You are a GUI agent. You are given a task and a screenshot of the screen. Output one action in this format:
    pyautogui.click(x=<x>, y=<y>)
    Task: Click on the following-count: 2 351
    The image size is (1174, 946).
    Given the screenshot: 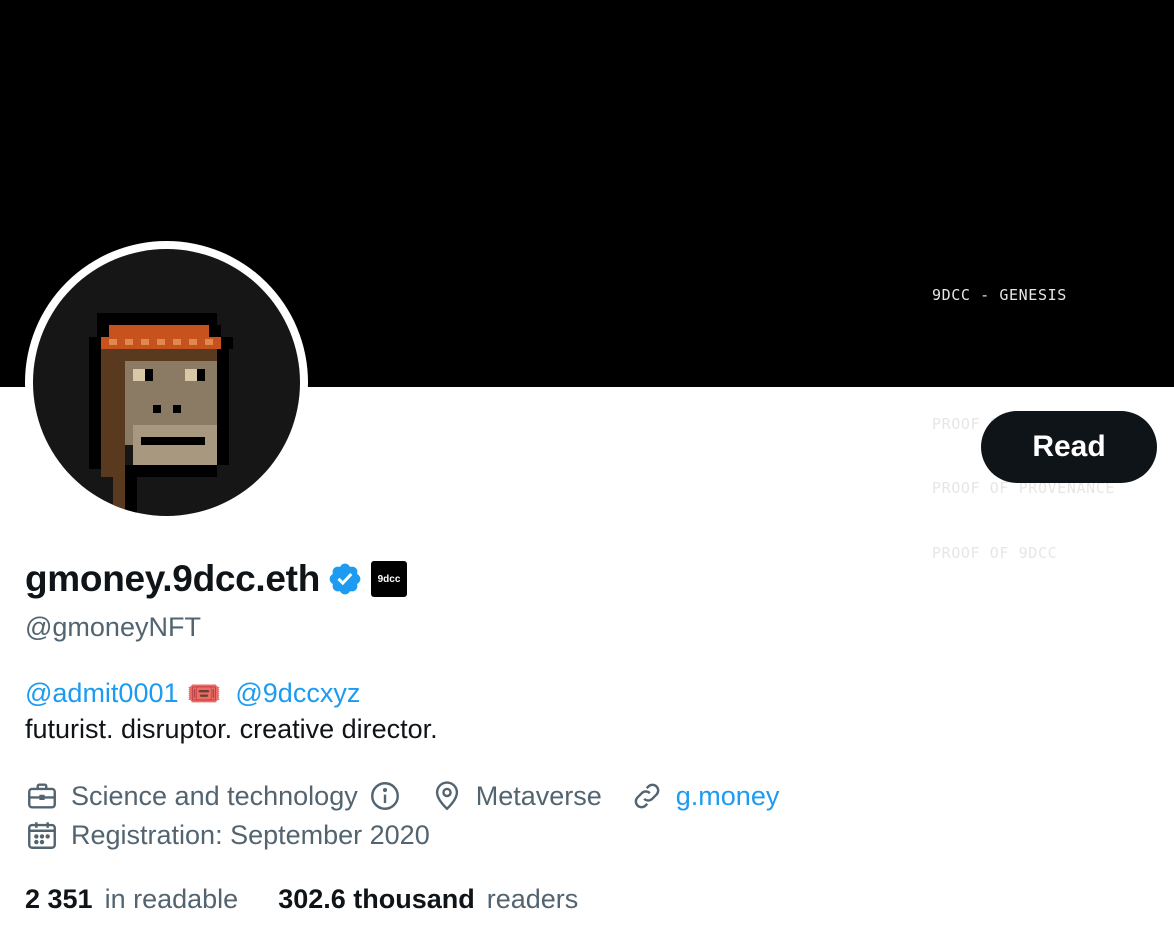 What is the action you would take?
    pyautogui.click(x=59, y=899)
    